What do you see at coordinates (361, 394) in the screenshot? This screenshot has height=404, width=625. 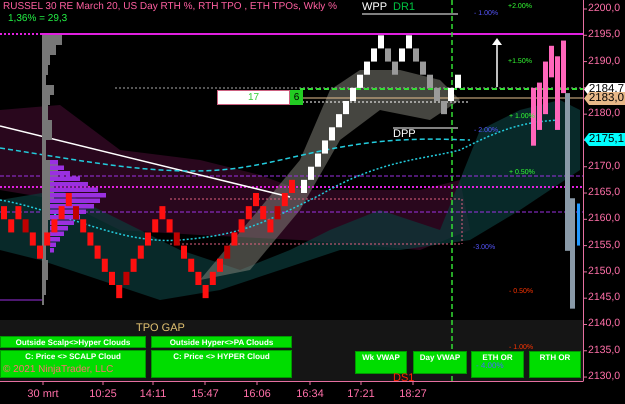 I see `time-label: 17:21` at bounding box center [361, 394].